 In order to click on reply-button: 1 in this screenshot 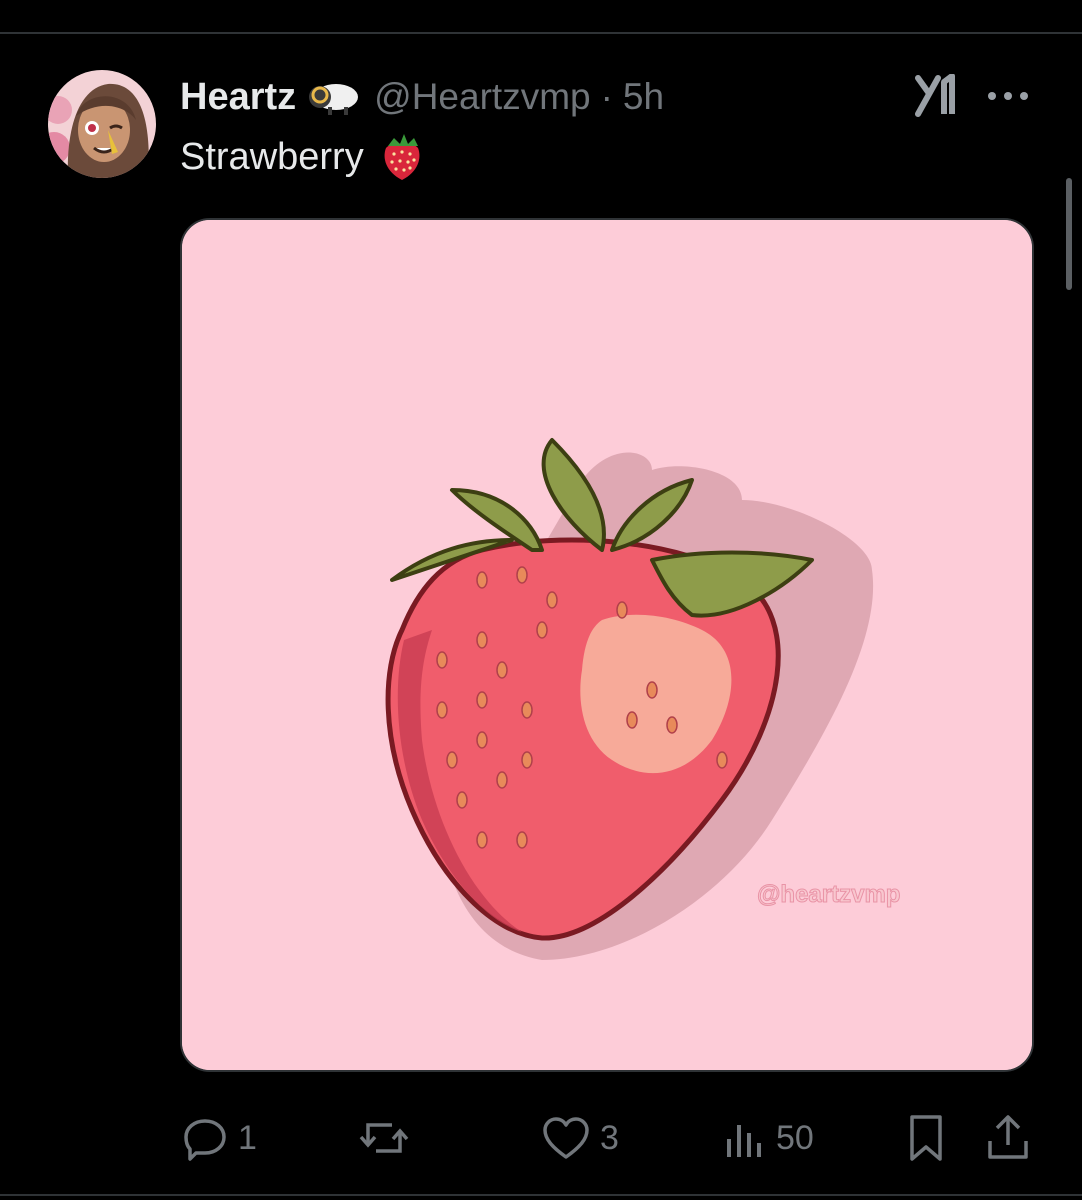, I will do `click(219, 1138)`.